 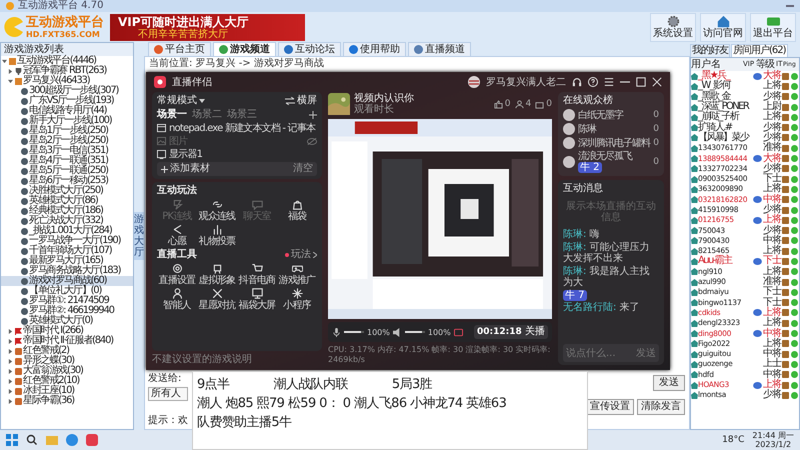 What do you see at coordinates (745, 138) in the screenshot?
I see `user-row: 【风暴】菜少 少将` at bounding box center [745, 138].